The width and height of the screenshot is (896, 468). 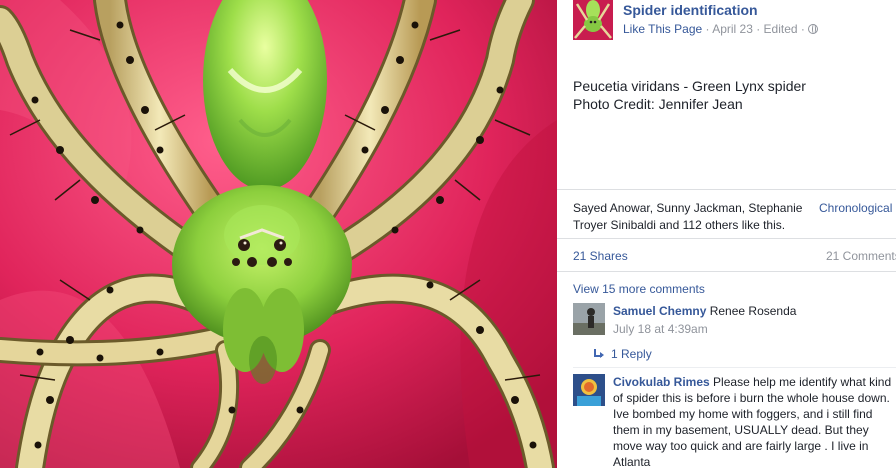 I want to click on replies-link: 1 Reply, so click(x=622, y=354).